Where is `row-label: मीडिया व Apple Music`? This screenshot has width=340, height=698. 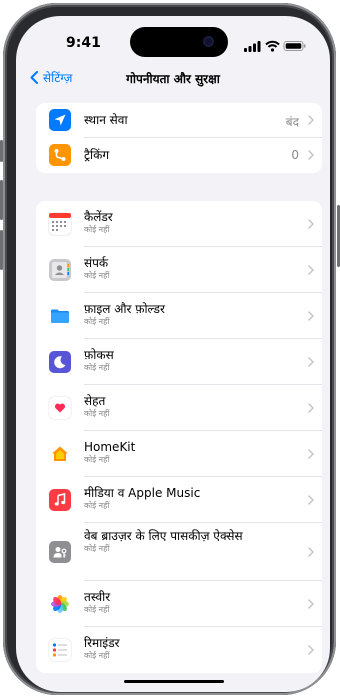
row-label: मीडिया व Apple Music is located at coordinates (142, 493).